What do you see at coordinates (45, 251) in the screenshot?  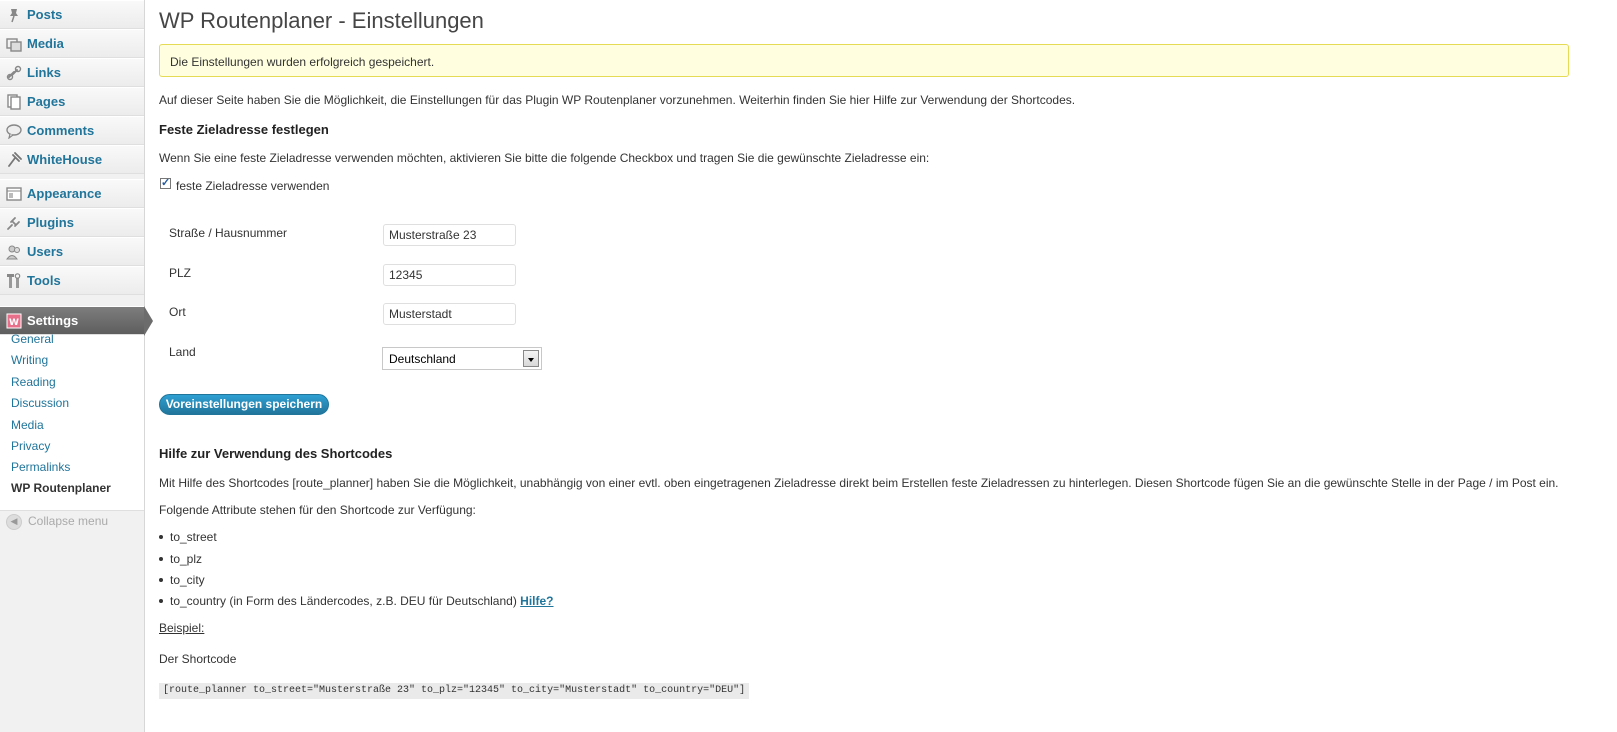 I see `menu-users-label: Users` at bounding box center [45, 251].